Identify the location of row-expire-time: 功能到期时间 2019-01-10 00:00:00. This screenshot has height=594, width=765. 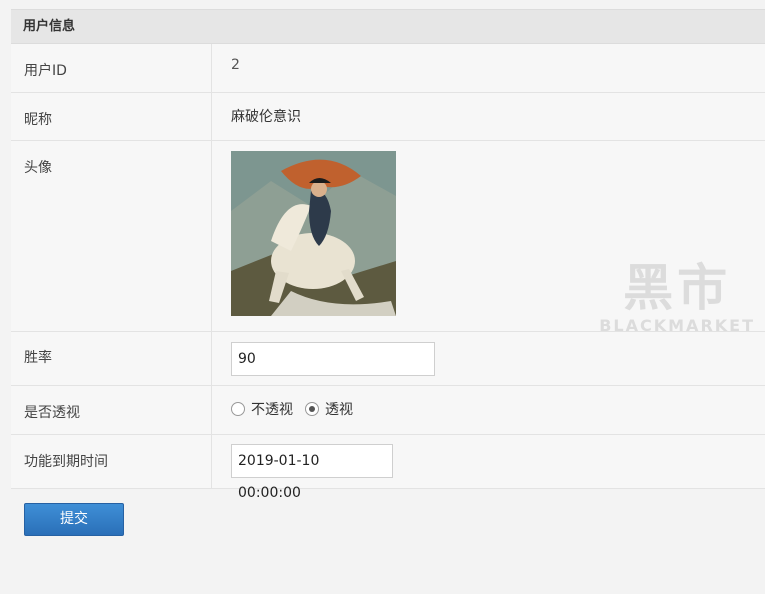
(388, 468).